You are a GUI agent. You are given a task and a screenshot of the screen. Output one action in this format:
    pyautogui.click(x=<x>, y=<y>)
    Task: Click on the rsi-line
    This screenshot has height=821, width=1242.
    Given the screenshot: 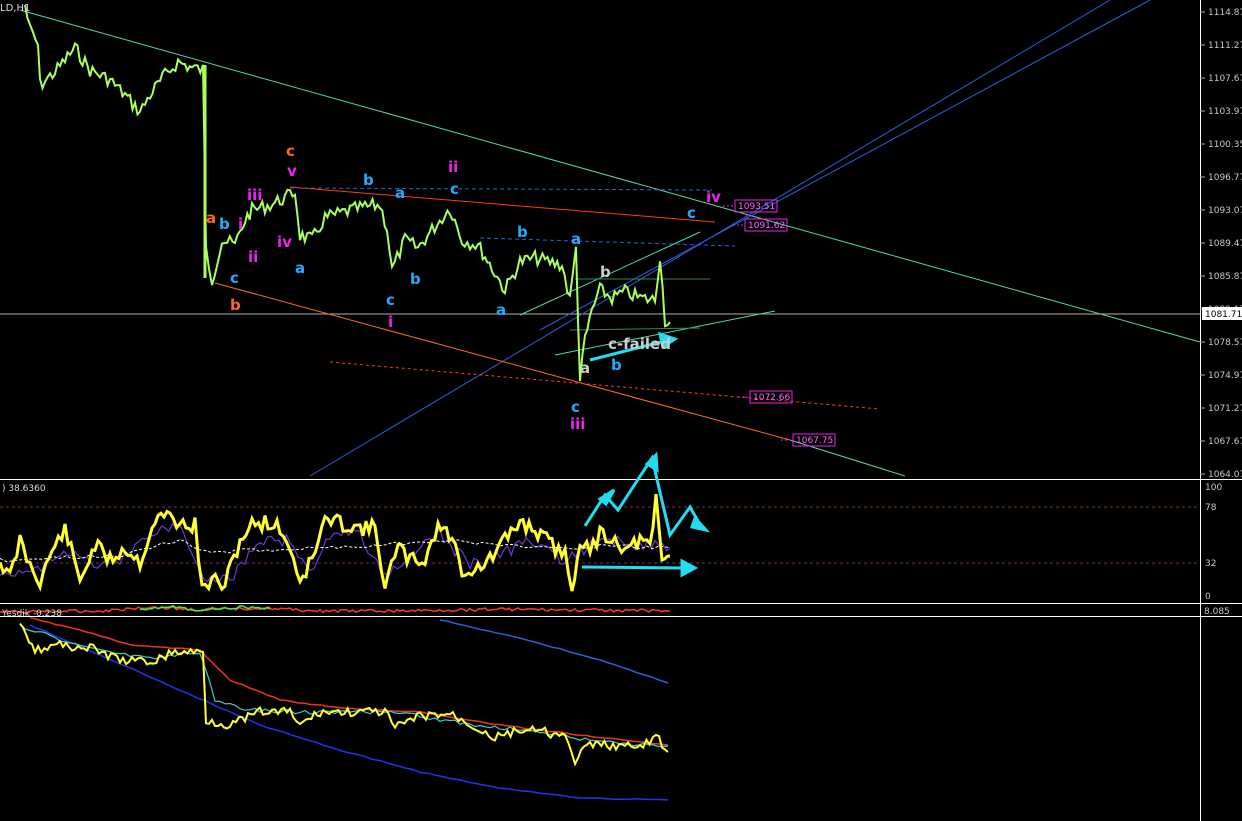 What is the action you would take?
    pyautogui.click(x=335, y=542)
    